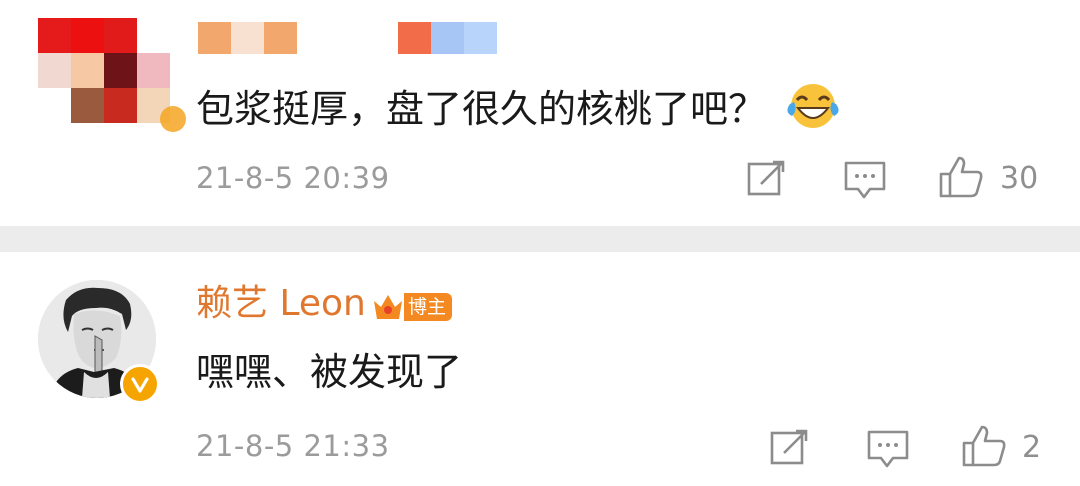 The height and width of the screenshot is (486, 1080). What do you see at coordinates (293, 178) in the screenshot?
I see `comment-timestamp: 21-8-5 20:39` at bounding box center [293, 178].